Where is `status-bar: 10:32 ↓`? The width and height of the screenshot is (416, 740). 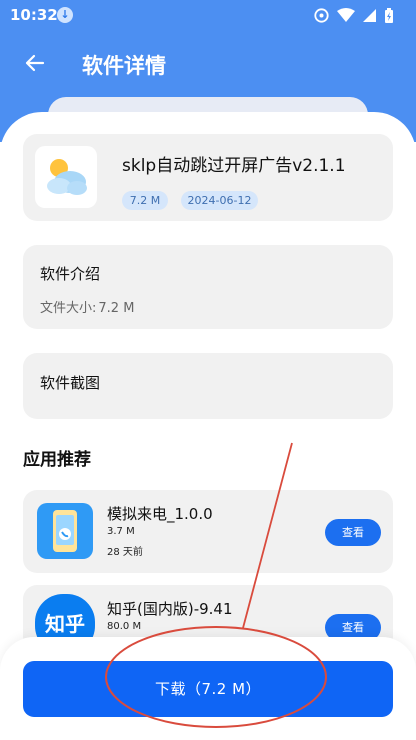
status-bar: 10:32 ↓ is located at coordinates (208, 15).